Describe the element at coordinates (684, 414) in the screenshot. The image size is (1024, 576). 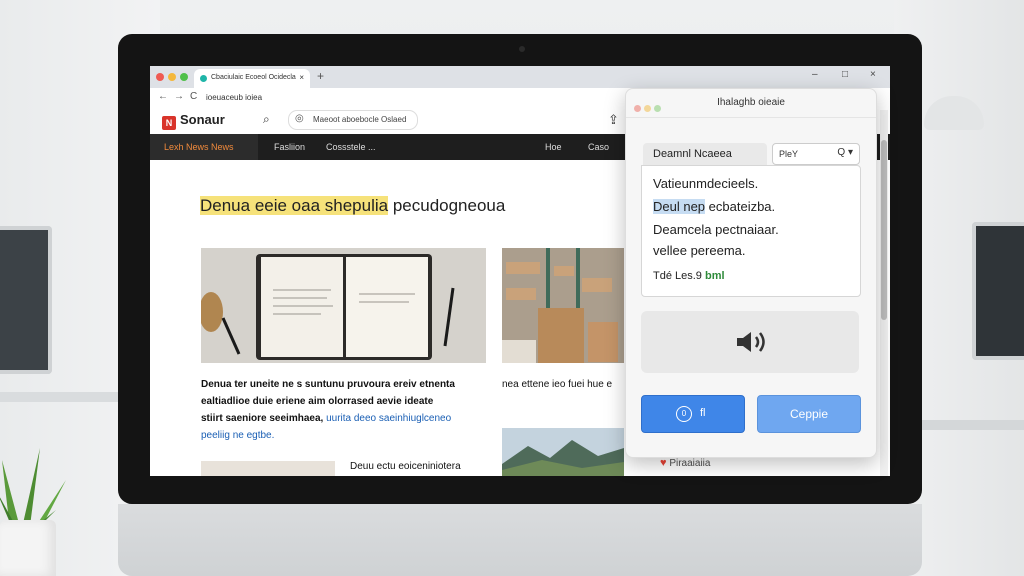
I see `play-button-icon: 0` at that location.